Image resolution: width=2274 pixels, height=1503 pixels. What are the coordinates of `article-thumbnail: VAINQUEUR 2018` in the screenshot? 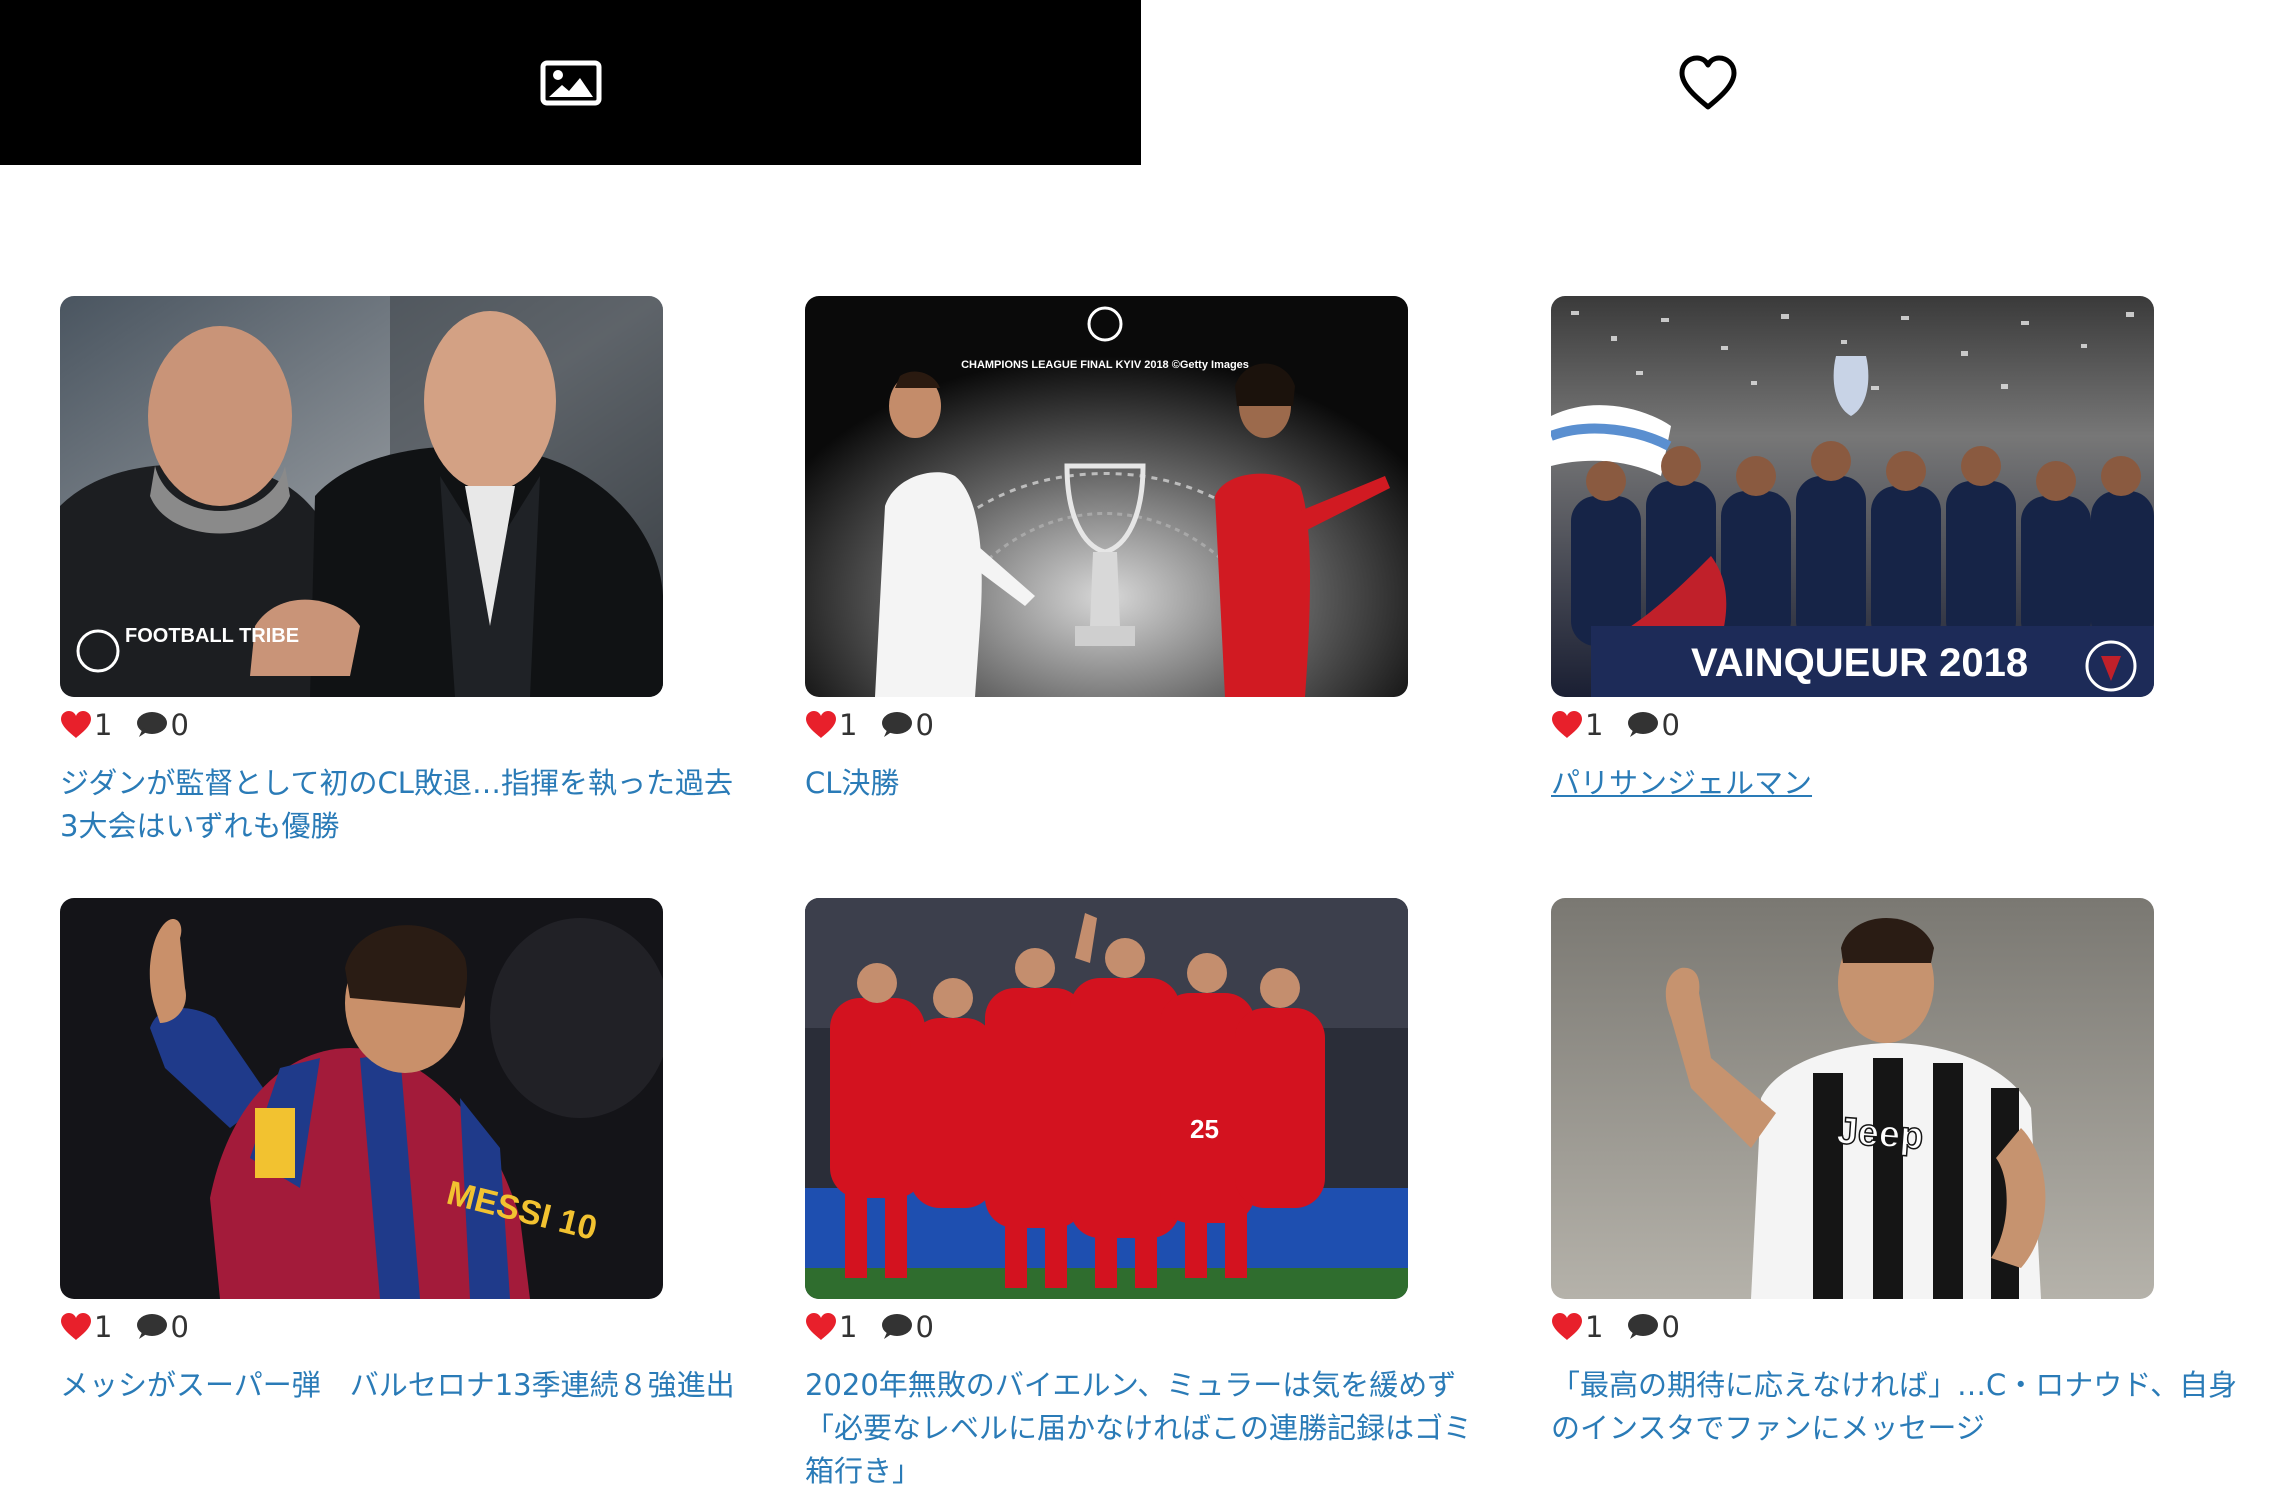 It's located at (1852, 496).